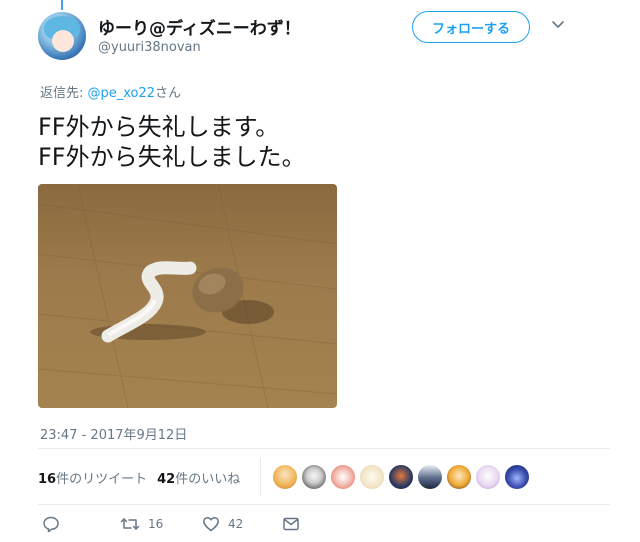 The height and width of the screenshot is (542, 640). What do you see at coordinates (168, 93) in the screenshot?
I see `reply-suffix: さん` at bounding box center [168, 93].